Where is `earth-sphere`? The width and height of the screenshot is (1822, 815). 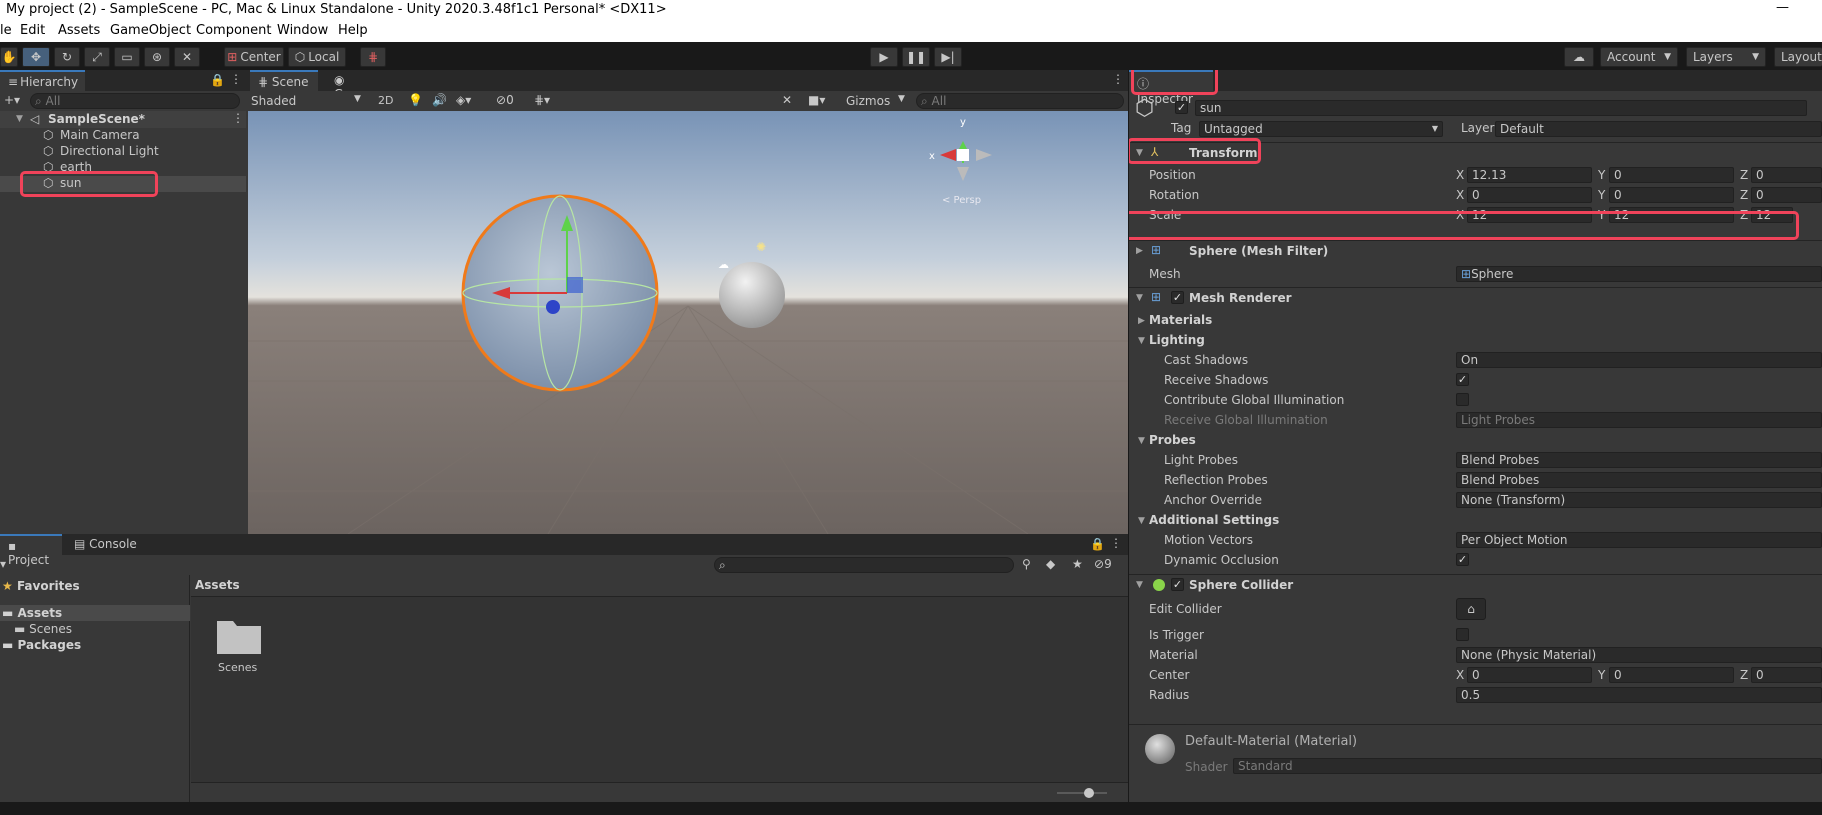 earth-sphere is located at coordinates (752, 295).